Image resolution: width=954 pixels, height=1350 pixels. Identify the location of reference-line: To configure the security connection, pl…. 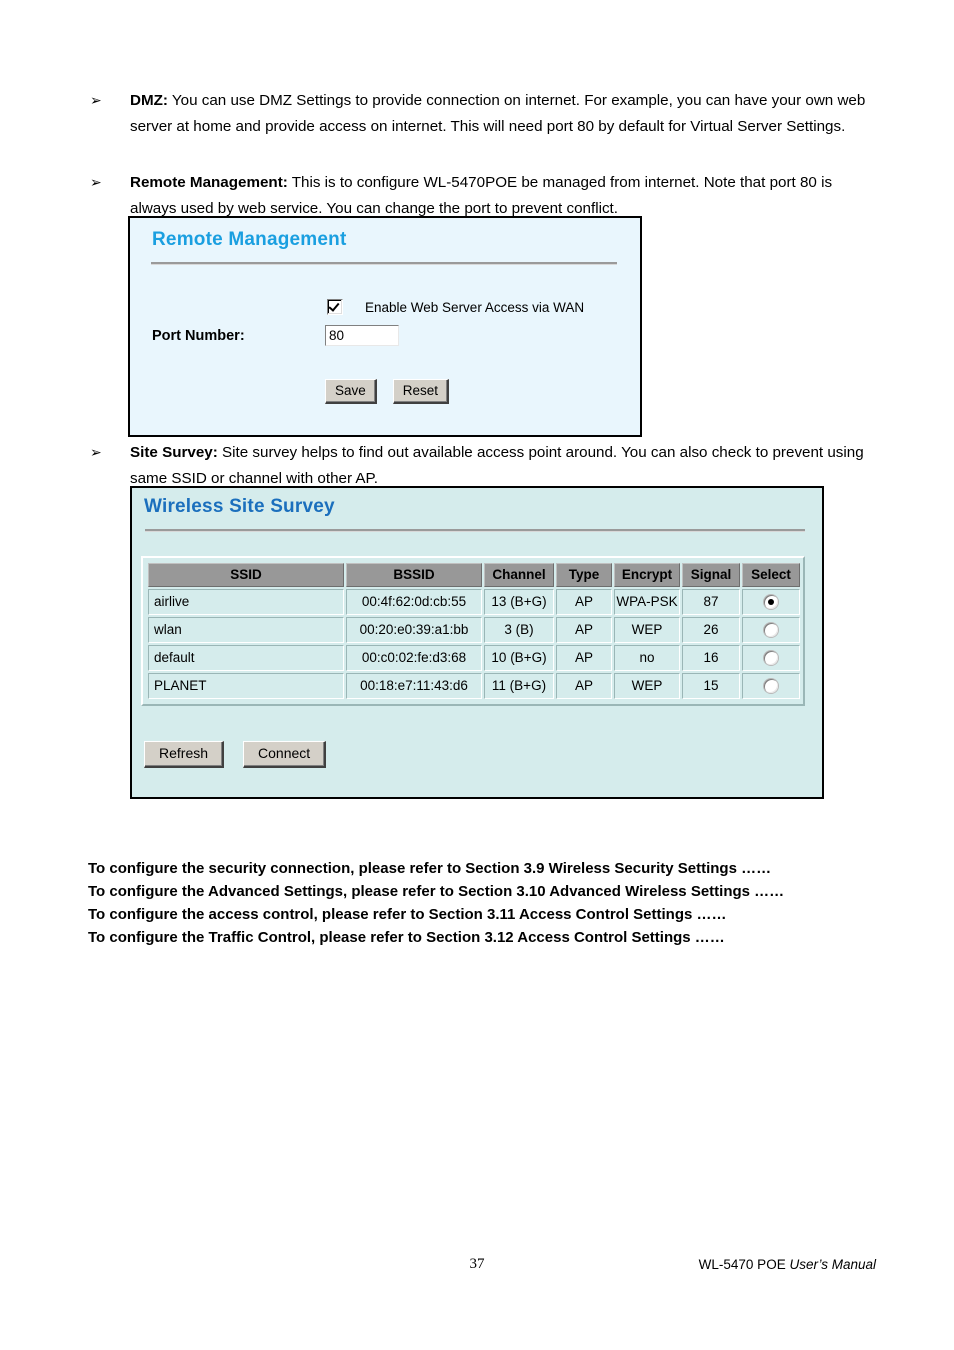
(430, 868).